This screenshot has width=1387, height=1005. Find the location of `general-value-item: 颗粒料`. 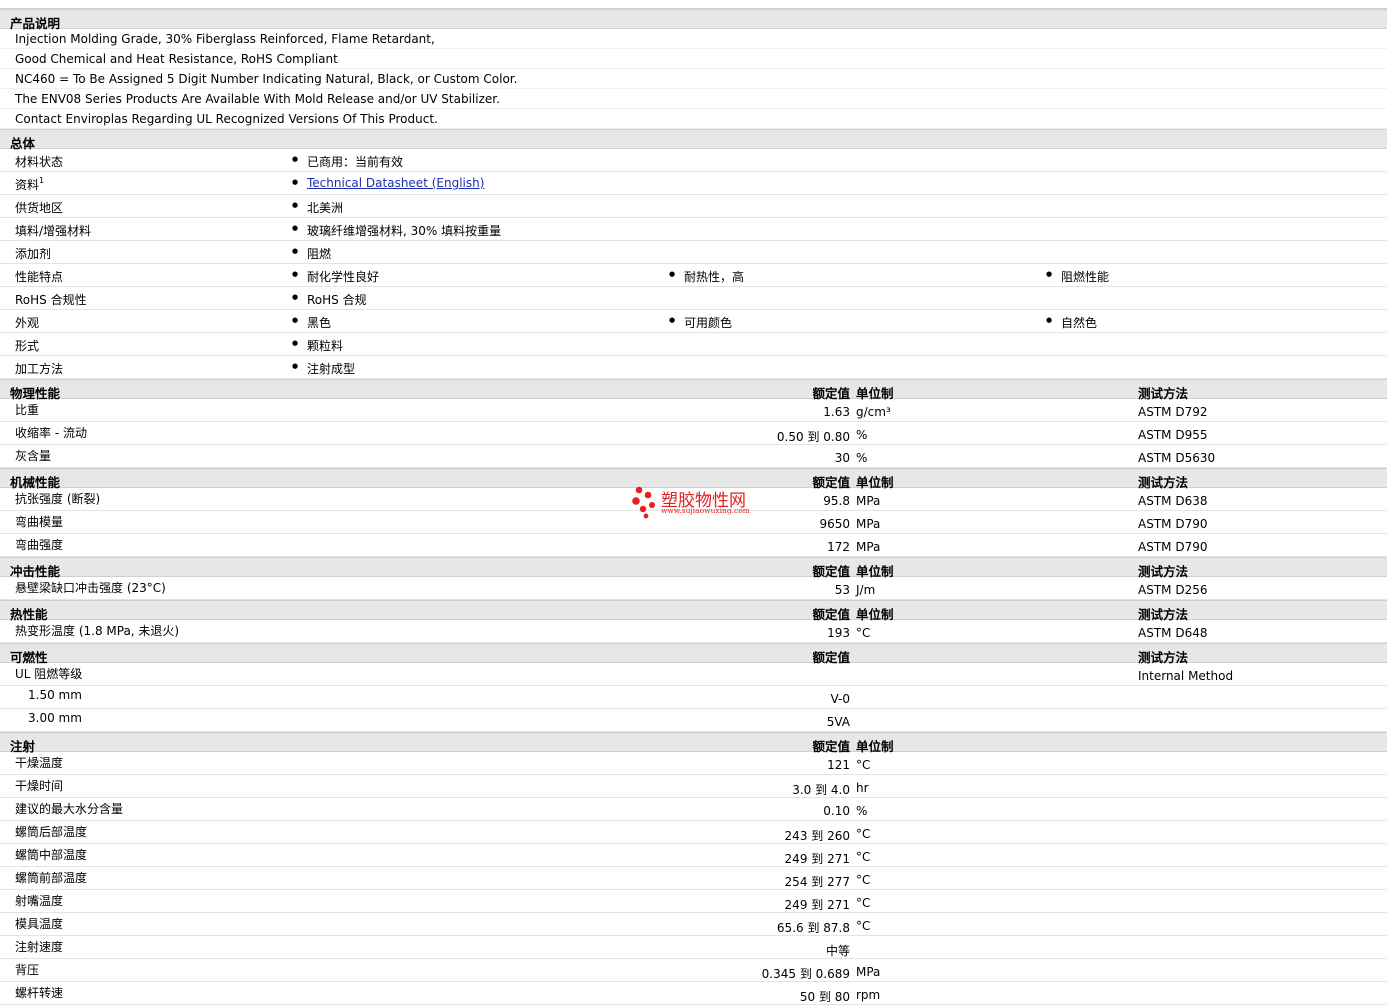

general-value-item: 颗粒料 is located at coordinates (317, 345).